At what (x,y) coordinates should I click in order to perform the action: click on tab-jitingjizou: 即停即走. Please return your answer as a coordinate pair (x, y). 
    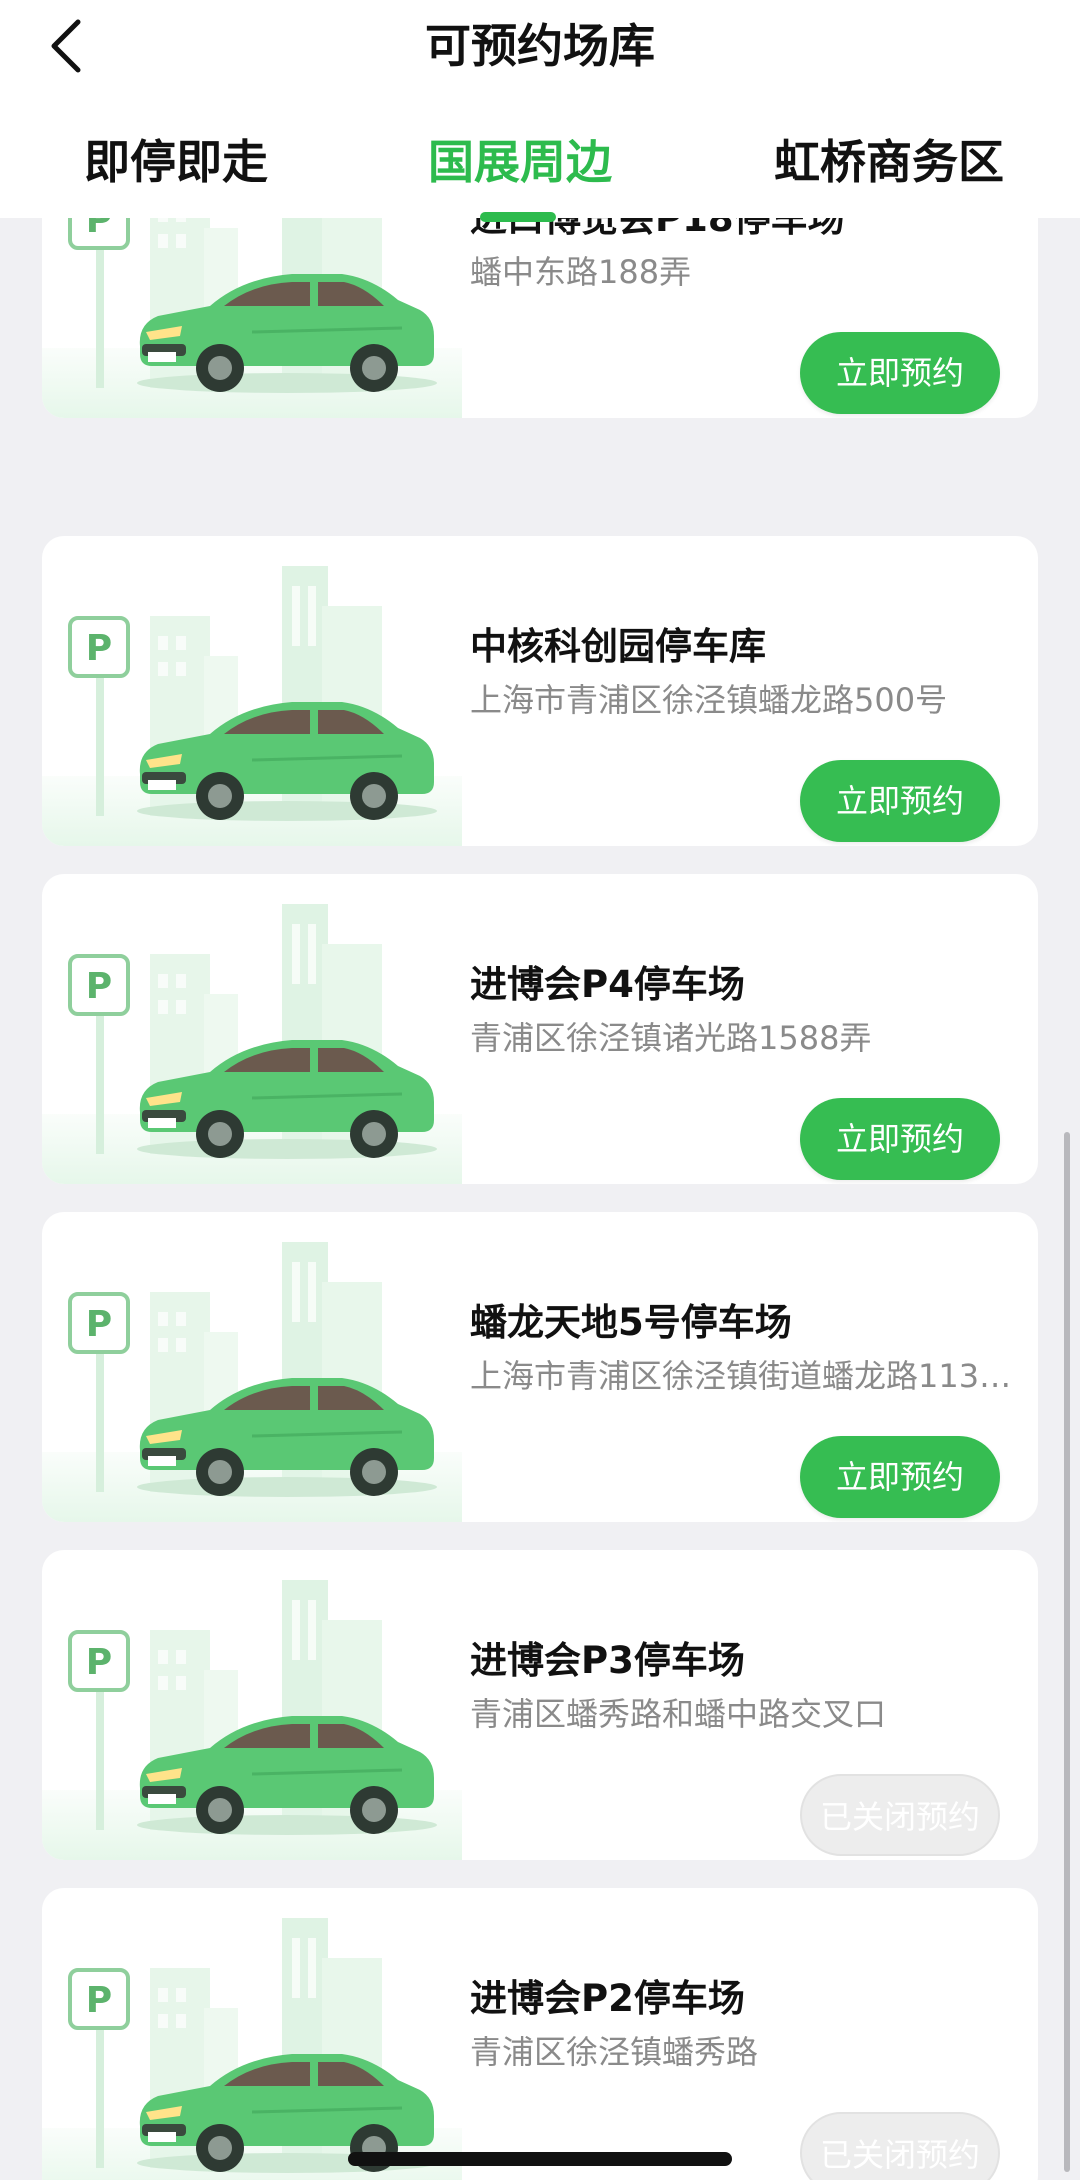
    Looking at the image, I should click on (176, 162).